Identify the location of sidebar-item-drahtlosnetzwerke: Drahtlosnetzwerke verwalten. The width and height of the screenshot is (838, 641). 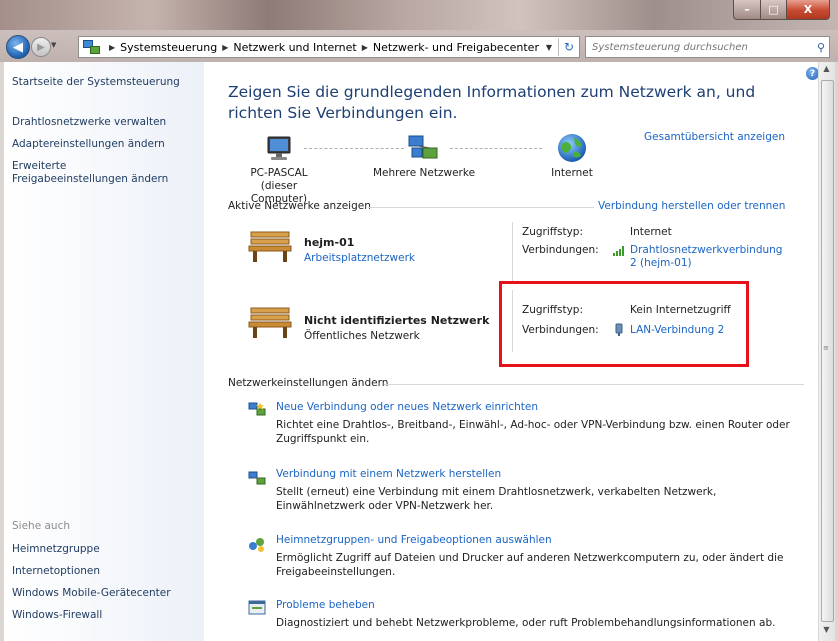
(89, 122).